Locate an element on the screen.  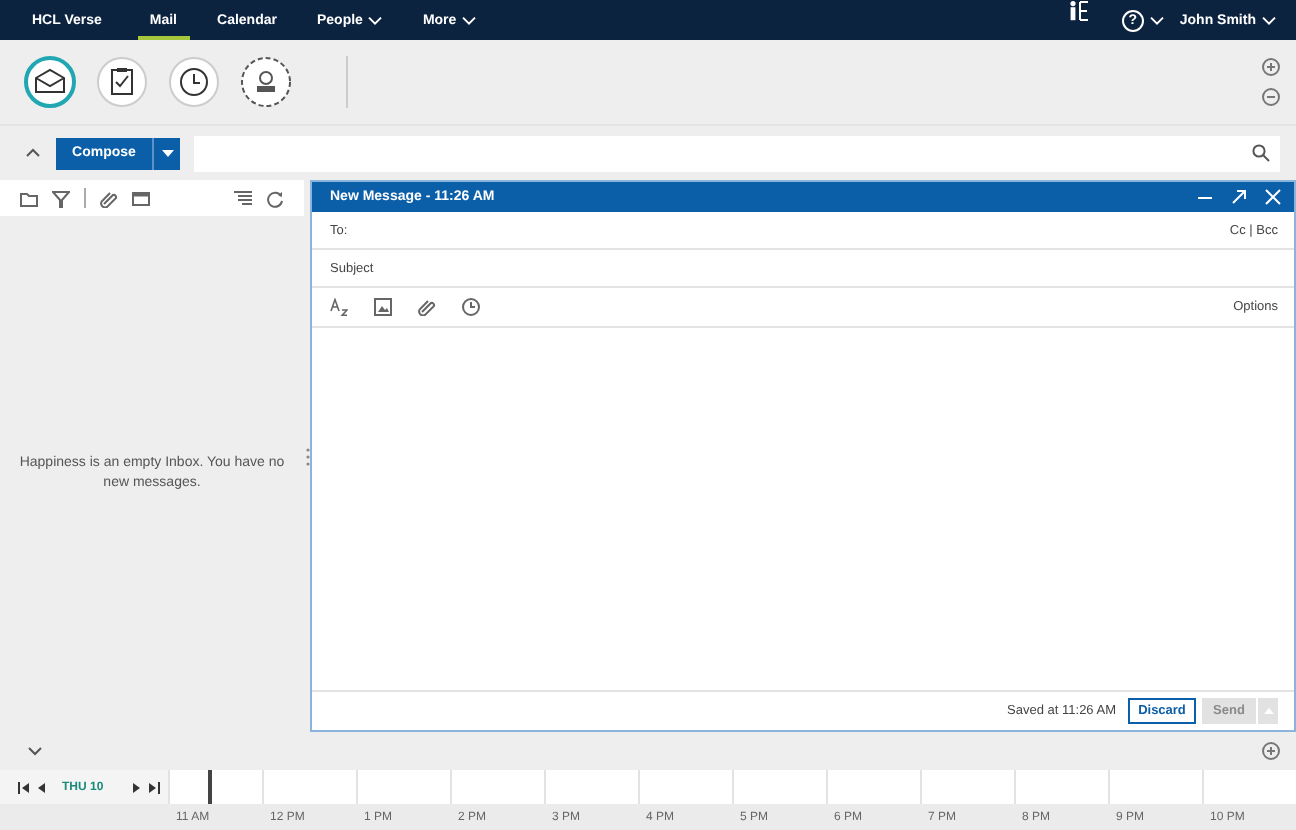
mail-launcher-icon is located at coordinates (50, 82).